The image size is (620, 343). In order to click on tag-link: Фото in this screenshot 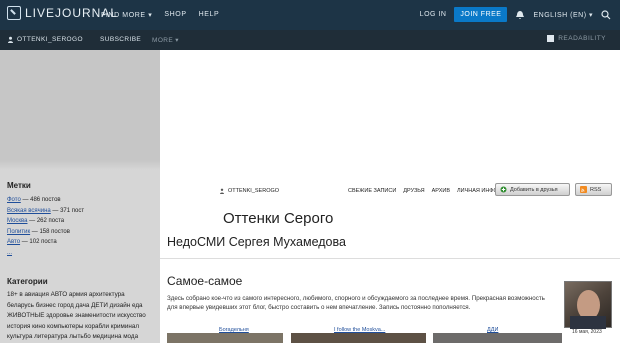, I will do `click(14, 200)`.